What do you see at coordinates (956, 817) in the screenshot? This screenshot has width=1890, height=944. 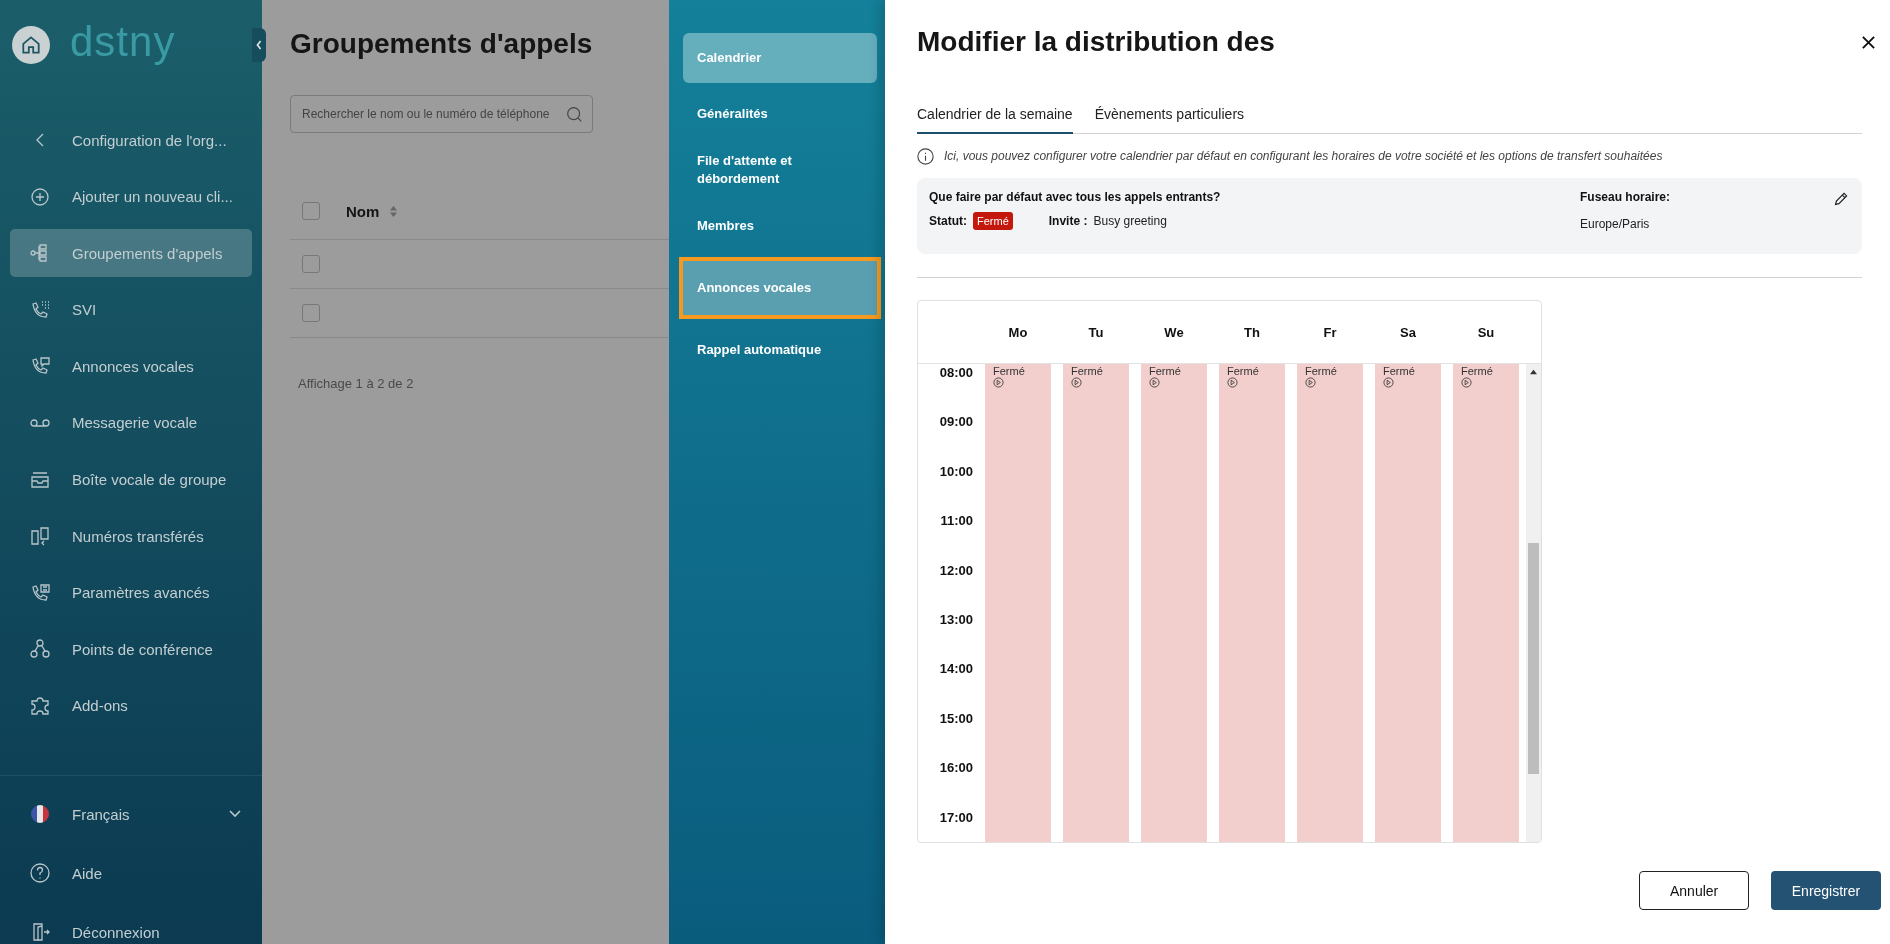 I see `hour-label: 17:00` at bounding box center [956, 817].